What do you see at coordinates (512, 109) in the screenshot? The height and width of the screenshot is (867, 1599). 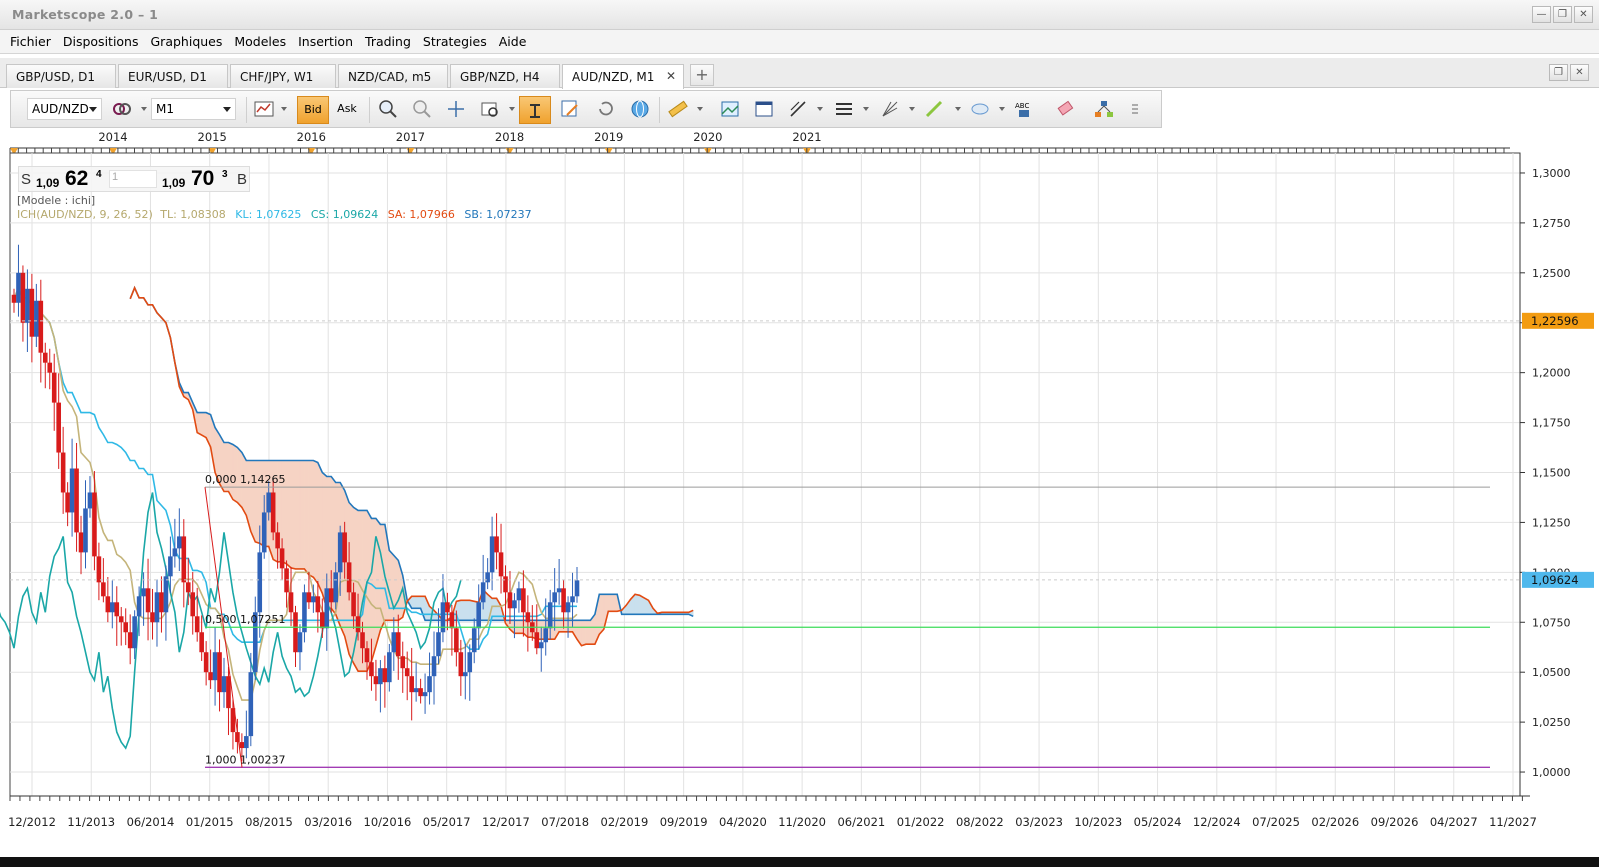 I see `data-window-dropdown-icon` at bounding box center [512, 109].